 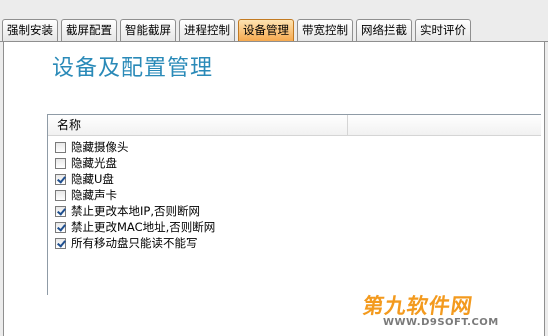 I want to click on site-watermark: 第九软件网 WWW.D9SOFT.COM, so click(x=432, y=311).